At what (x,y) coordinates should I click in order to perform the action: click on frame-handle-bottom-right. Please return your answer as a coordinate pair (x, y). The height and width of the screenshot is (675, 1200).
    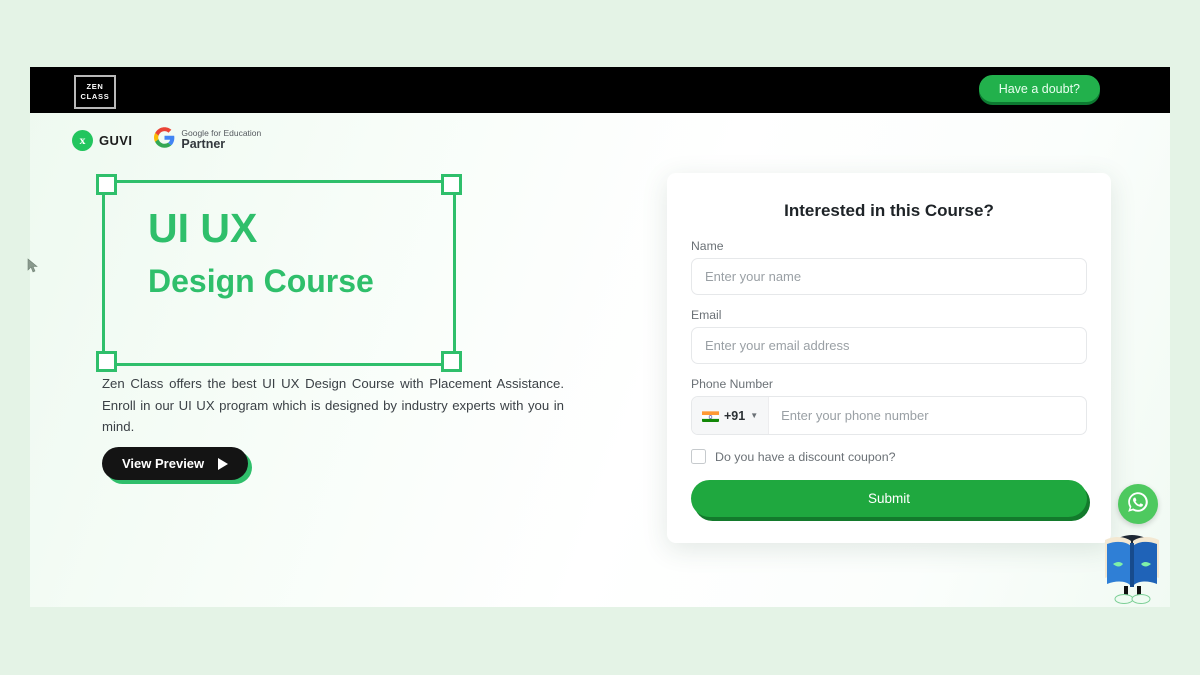
    Looking at the image, I should click on (451, 361).